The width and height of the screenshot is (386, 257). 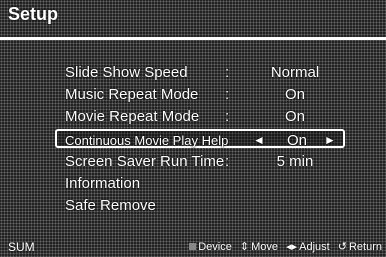 I want to click on hint-move-label: Move, so click(x=264, y=247).